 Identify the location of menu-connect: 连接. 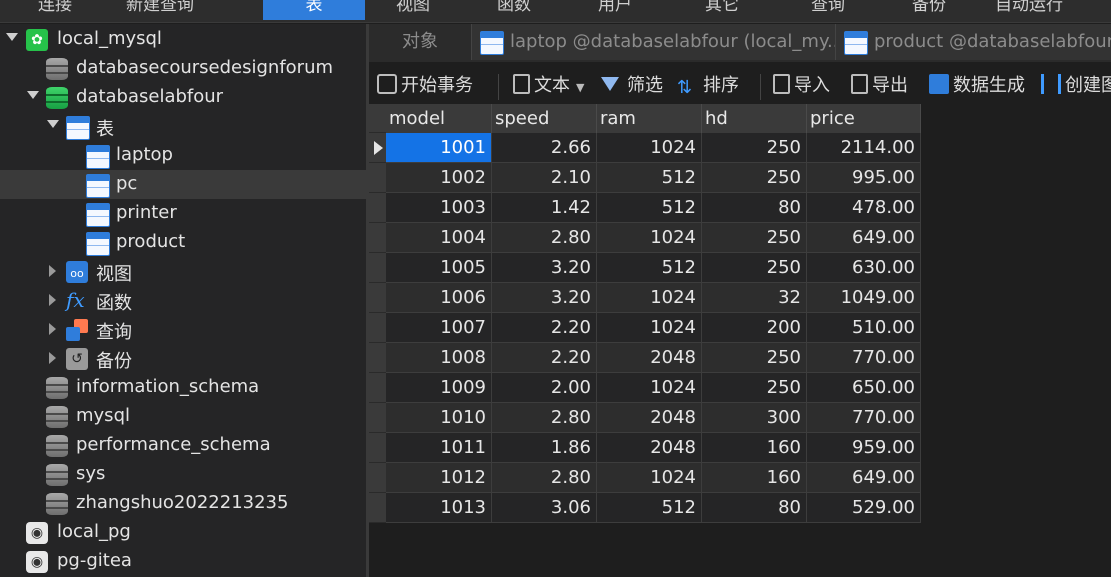
(55, 10).